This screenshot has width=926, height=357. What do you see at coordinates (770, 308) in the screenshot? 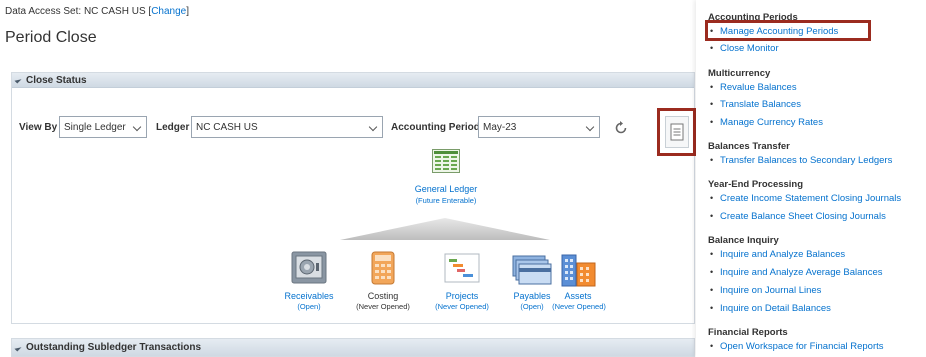
I see `link-inquire-detail-balances: Inquire on Detail Balances` at bounding box center [770, 308].